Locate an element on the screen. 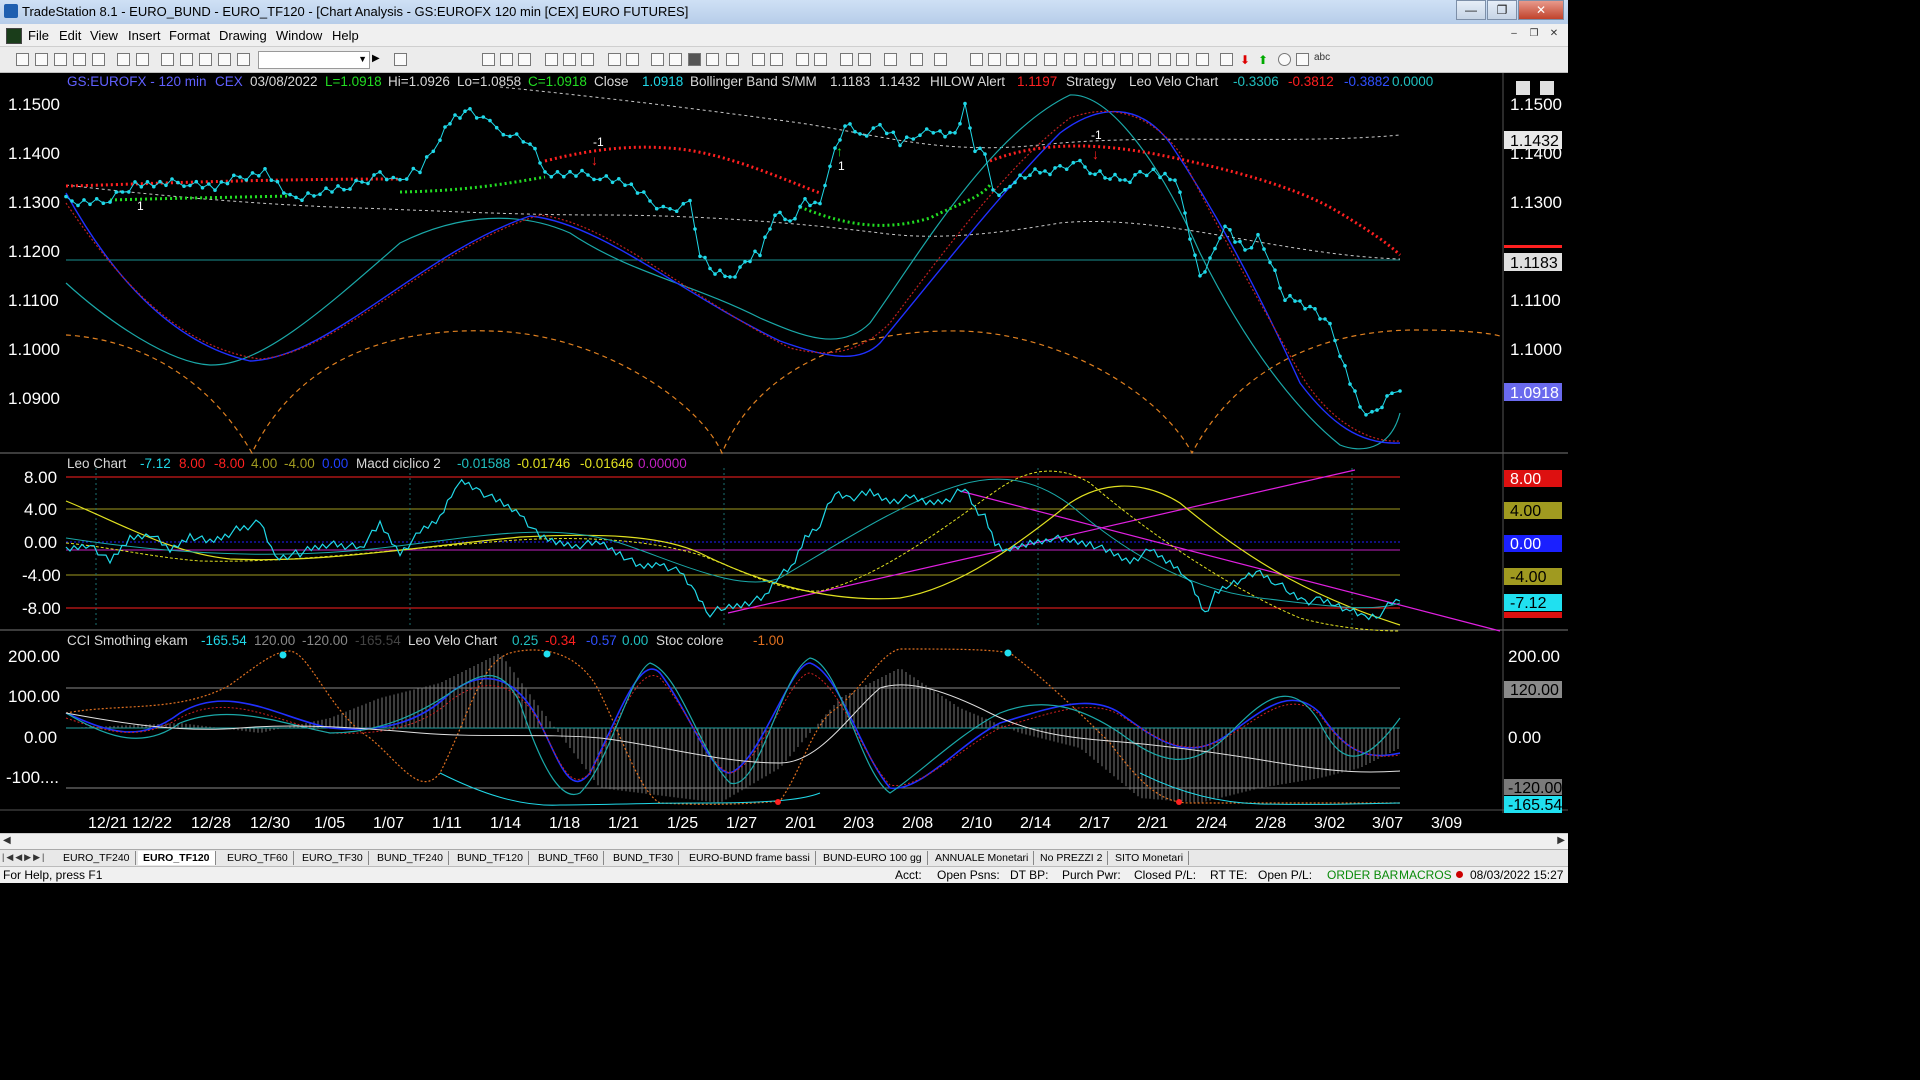 This screenshot has height=1080, width=1920. channel-icon is located at coordinates (1030, 59).